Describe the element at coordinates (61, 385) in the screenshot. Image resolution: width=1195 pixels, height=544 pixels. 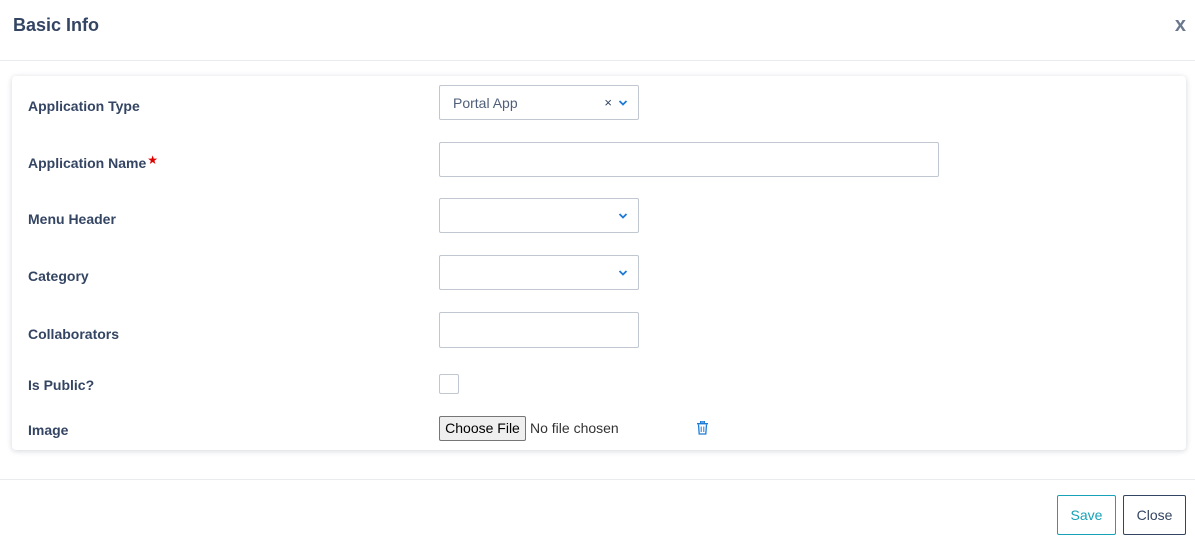
I see `is-public-label: Is Public?` at that location.